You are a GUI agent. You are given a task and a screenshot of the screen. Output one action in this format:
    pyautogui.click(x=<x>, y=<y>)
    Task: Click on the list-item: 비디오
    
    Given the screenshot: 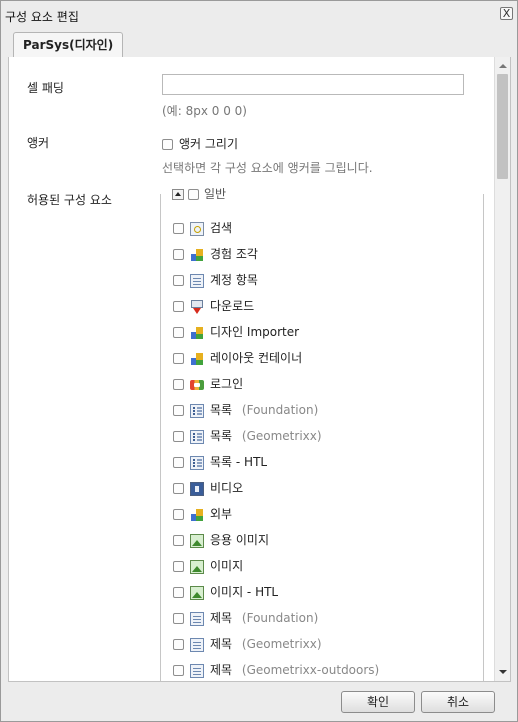 What is the action you would take?
    pyautogui.click(x=208, y=488)
    